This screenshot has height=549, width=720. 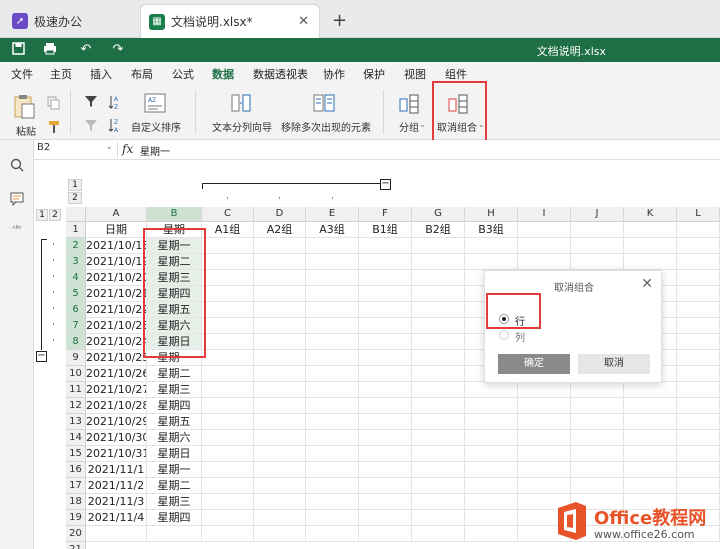 I want to click on row-header: 9, so click(x=76, y=358).